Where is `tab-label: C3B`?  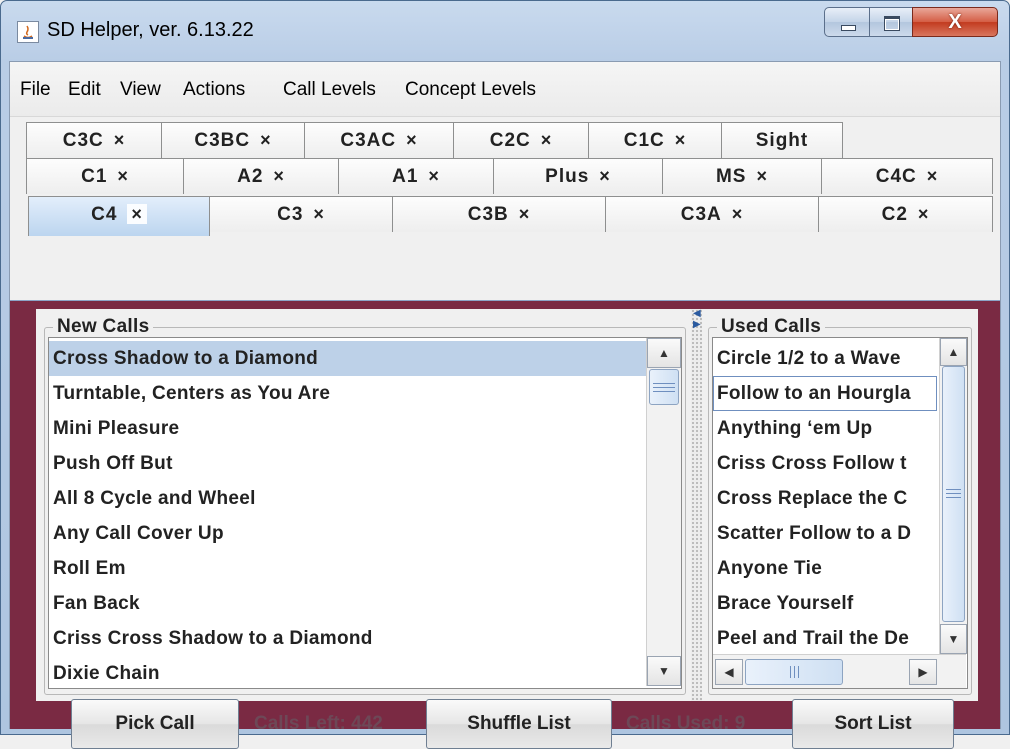
tab-label: C3B is located at coordinates (488, 214).